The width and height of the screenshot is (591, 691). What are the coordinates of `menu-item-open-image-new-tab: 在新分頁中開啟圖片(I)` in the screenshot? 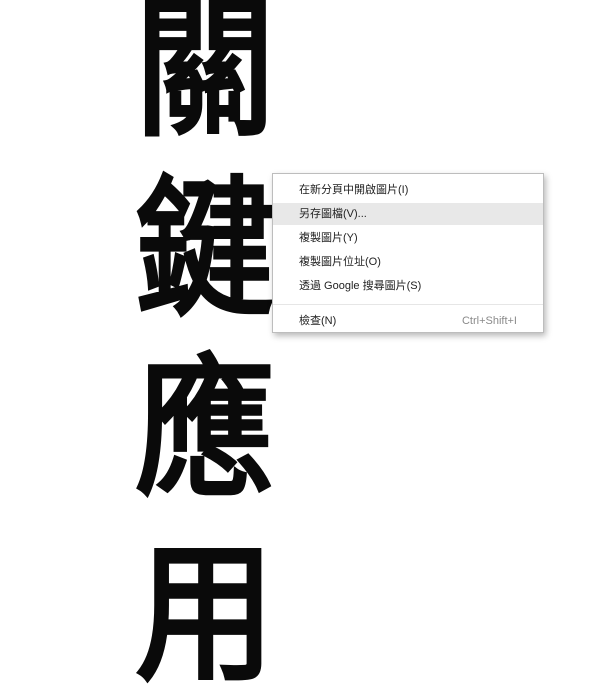 It's located at (408, 190).